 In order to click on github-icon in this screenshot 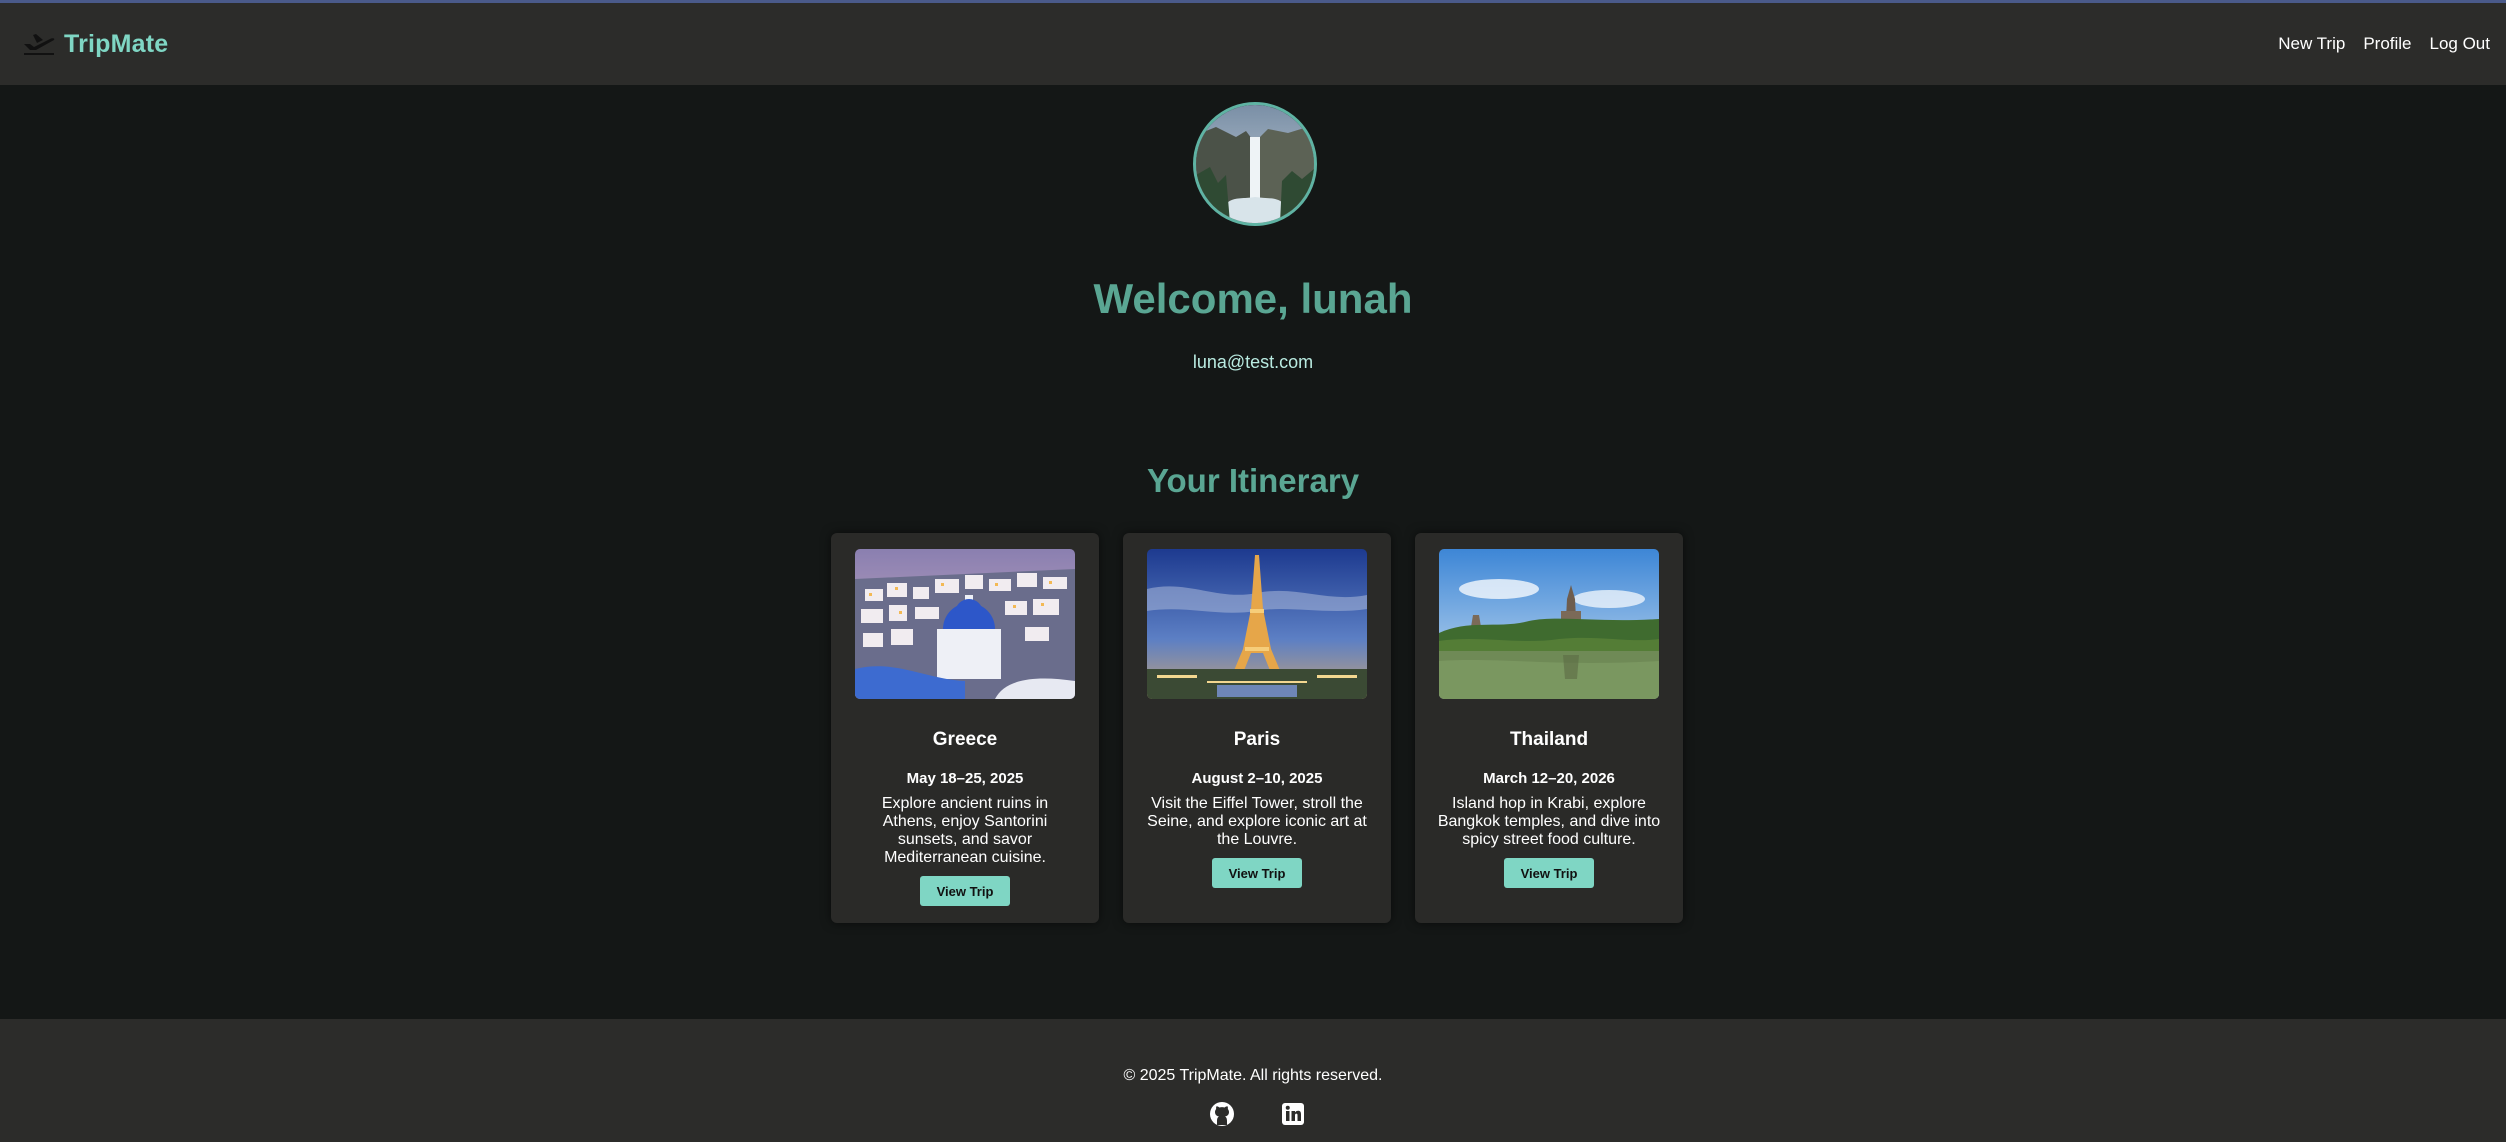, I will do `click(1222, 1114)`.